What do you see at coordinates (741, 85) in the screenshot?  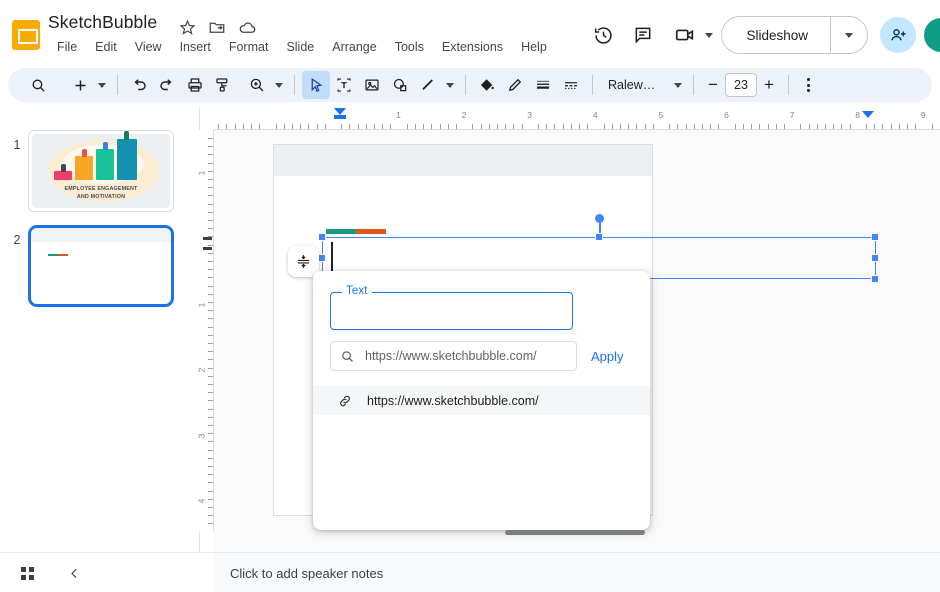 I see `font-size-input: 23` at bounding box center [741, 85].